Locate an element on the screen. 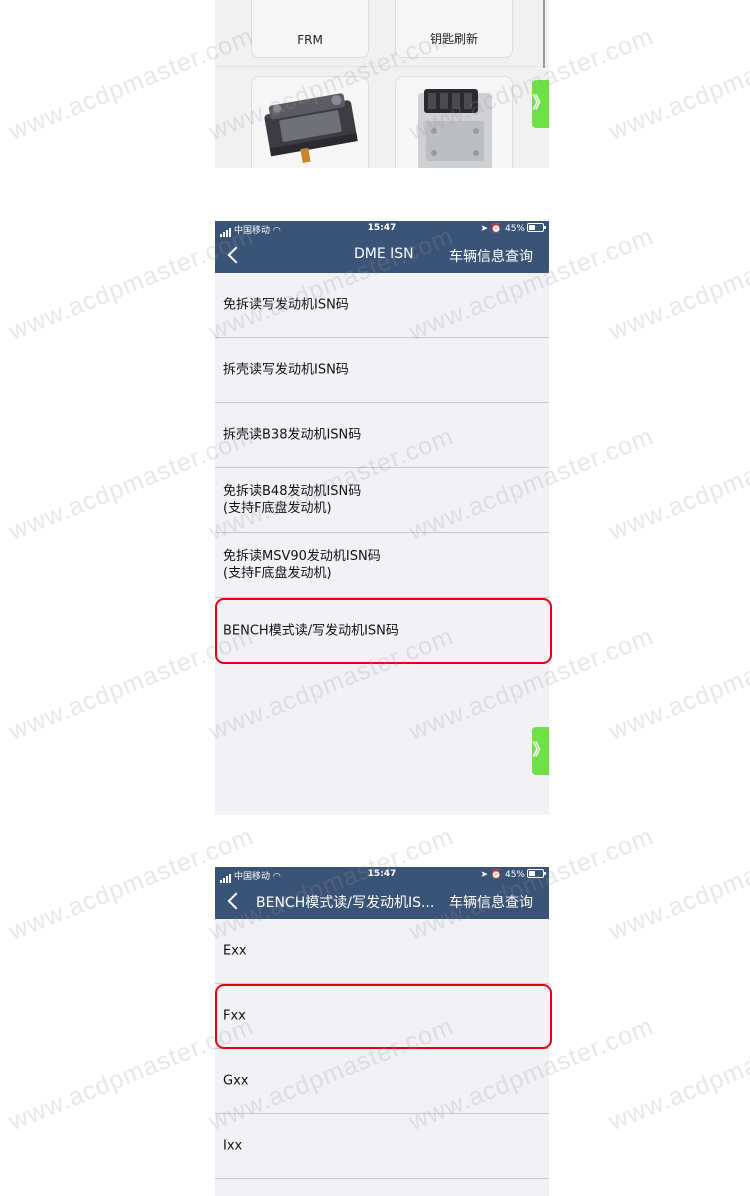  list-item-label: 免拆读B48发动机ISN码 (支持F底盘发动机) is located at coordinates (292, 500).